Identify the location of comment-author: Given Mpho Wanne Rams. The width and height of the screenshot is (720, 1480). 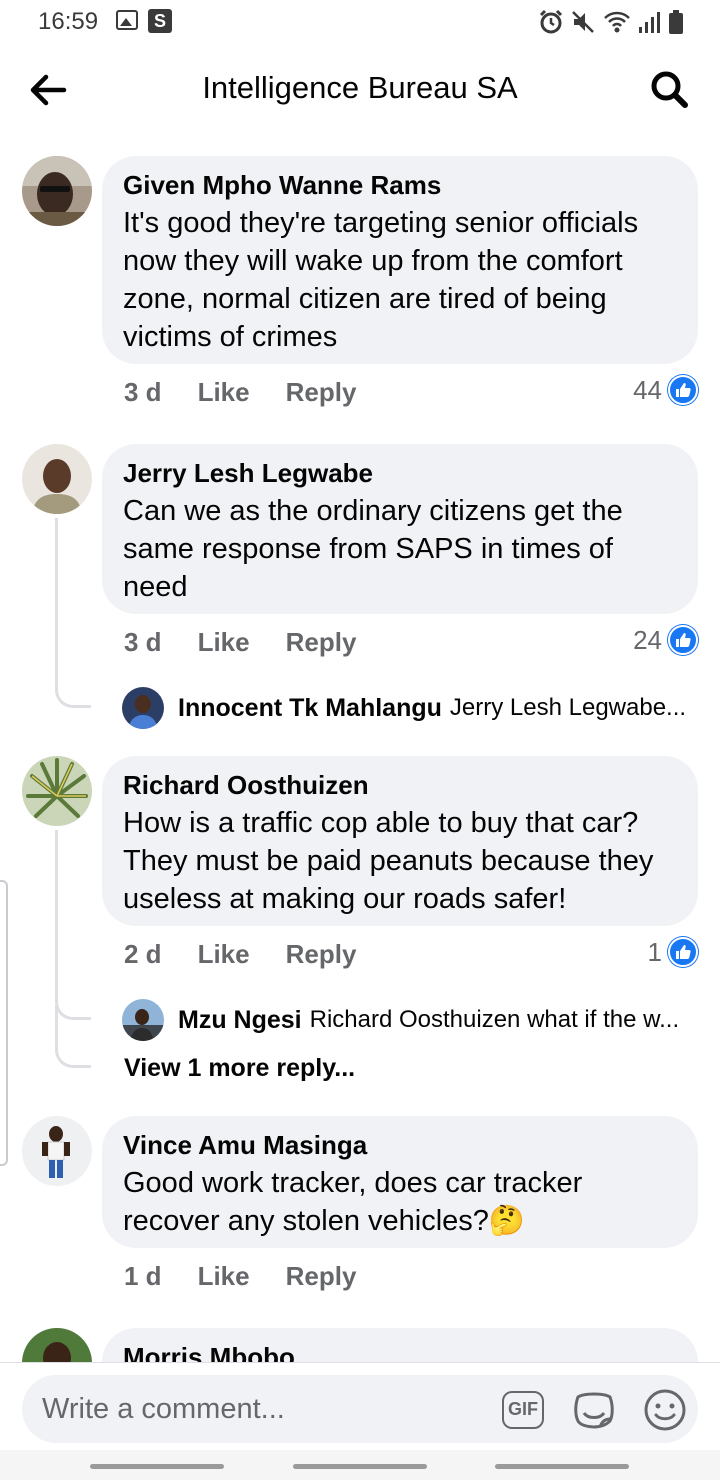
(400, 185).